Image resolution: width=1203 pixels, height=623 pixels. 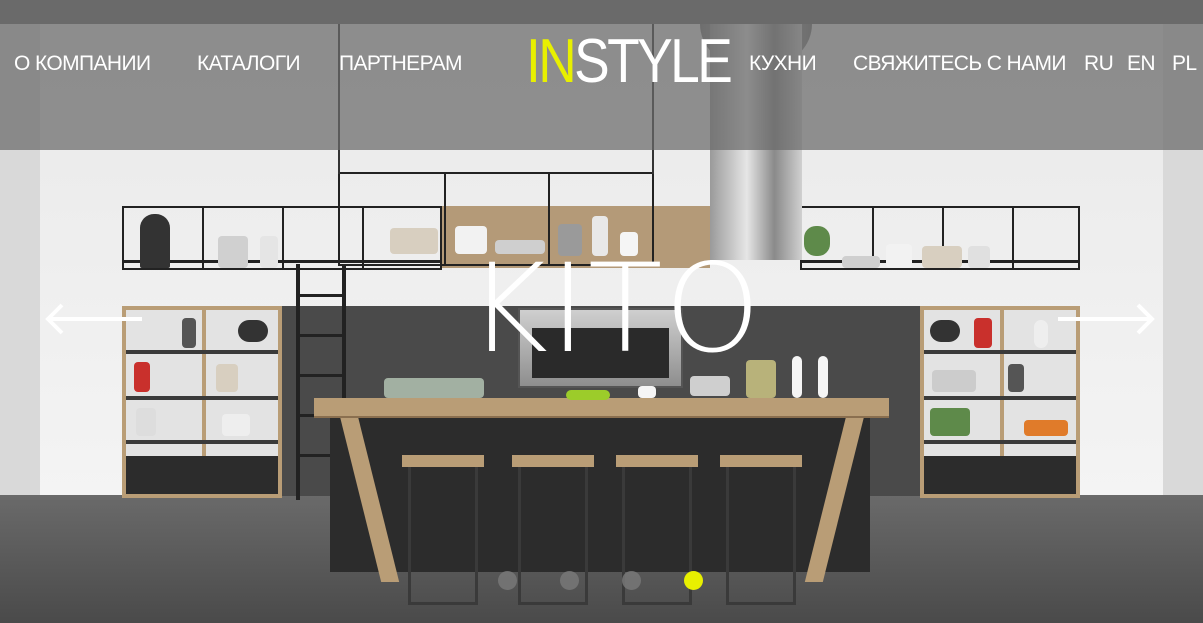 I want to click on nav-catalogs: КАТАЛОГИ, so click(x=249, y=64).